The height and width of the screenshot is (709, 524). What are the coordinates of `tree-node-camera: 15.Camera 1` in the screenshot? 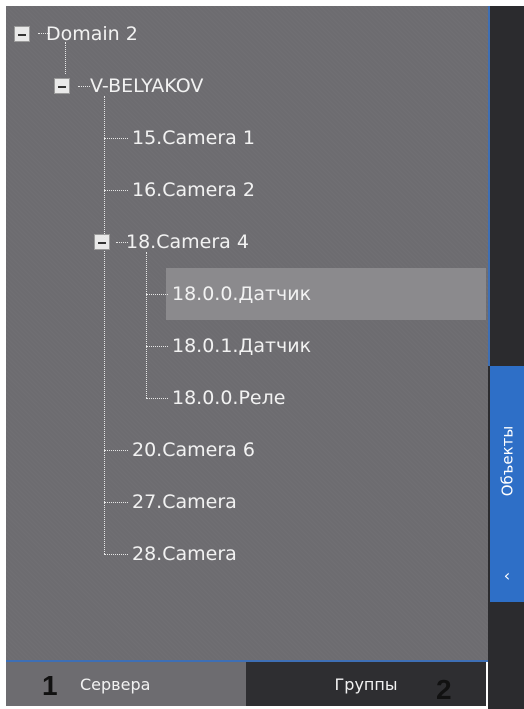 It's located at (193, 138).